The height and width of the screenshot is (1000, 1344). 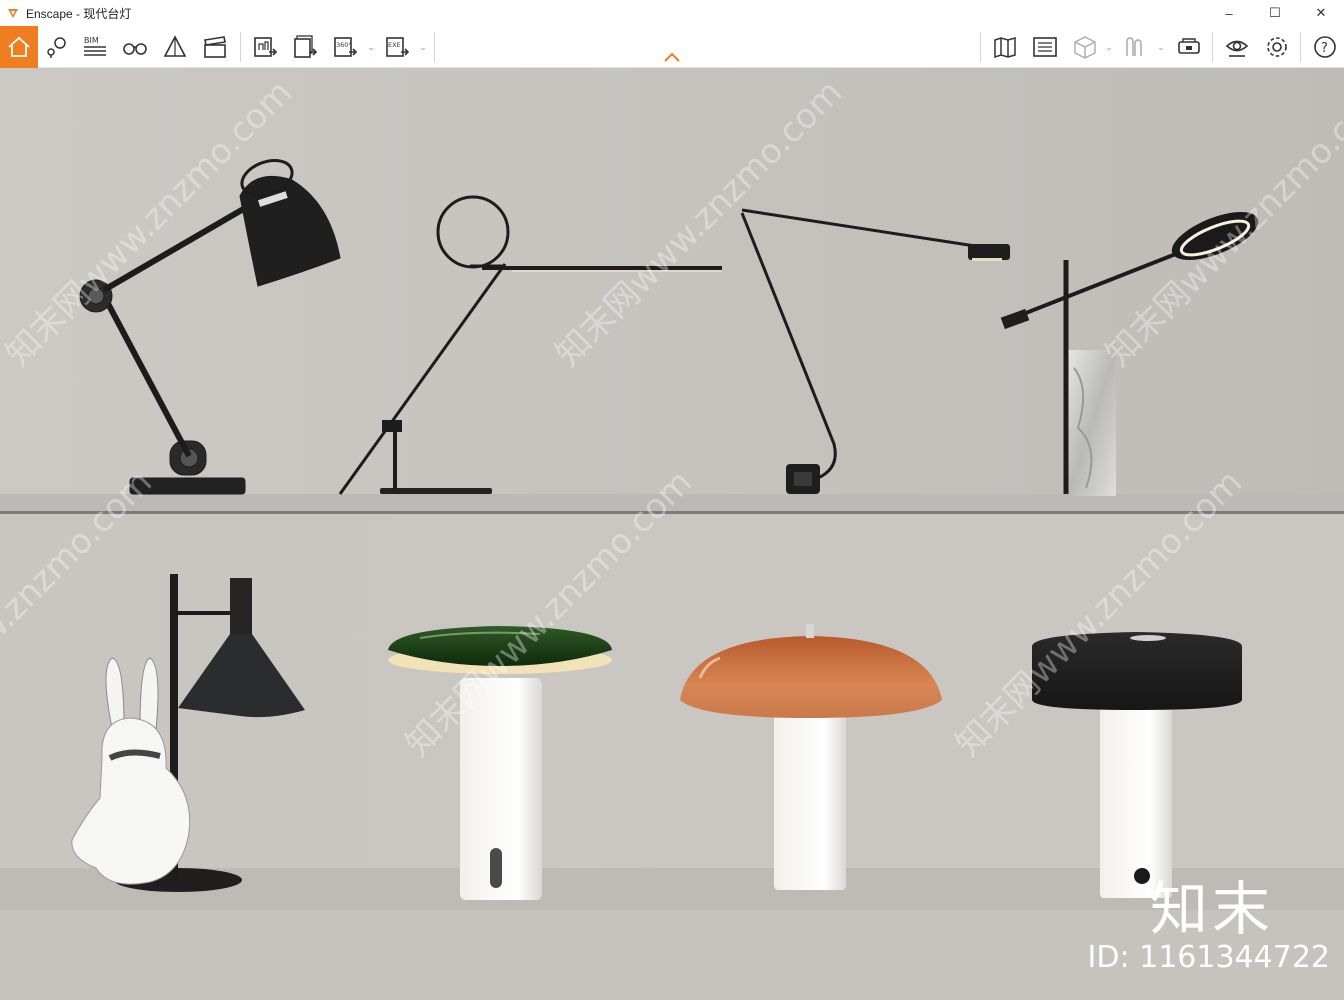 What do you see at coordinates (1109, 47) in the screenshot?
I see `cube-dropdown-caret: ⌄` at bounding box center [1109, 47].